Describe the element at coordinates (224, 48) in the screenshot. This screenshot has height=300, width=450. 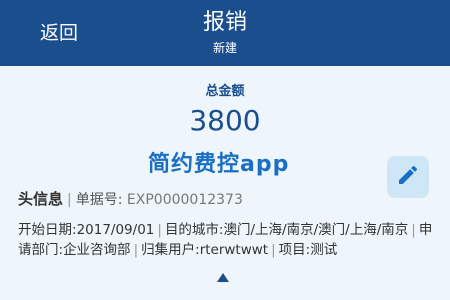
I see `page-subtitle: 新建` at that location.